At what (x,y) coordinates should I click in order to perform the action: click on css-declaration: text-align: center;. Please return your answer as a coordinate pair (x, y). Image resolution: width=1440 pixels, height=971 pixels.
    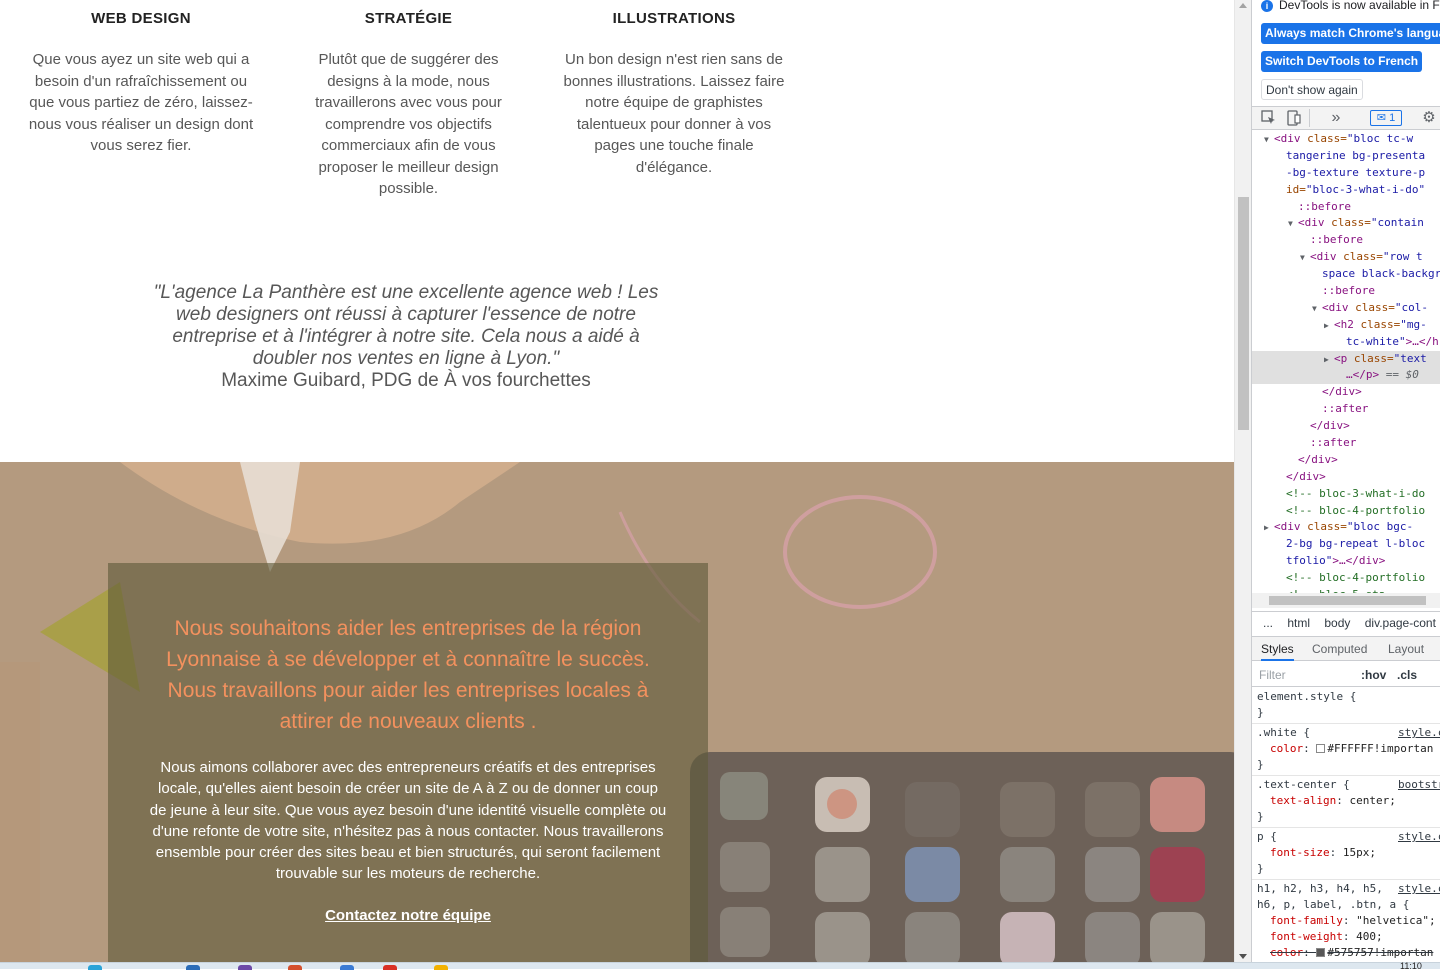
    Looking at the image, I should click on (1348, 801).